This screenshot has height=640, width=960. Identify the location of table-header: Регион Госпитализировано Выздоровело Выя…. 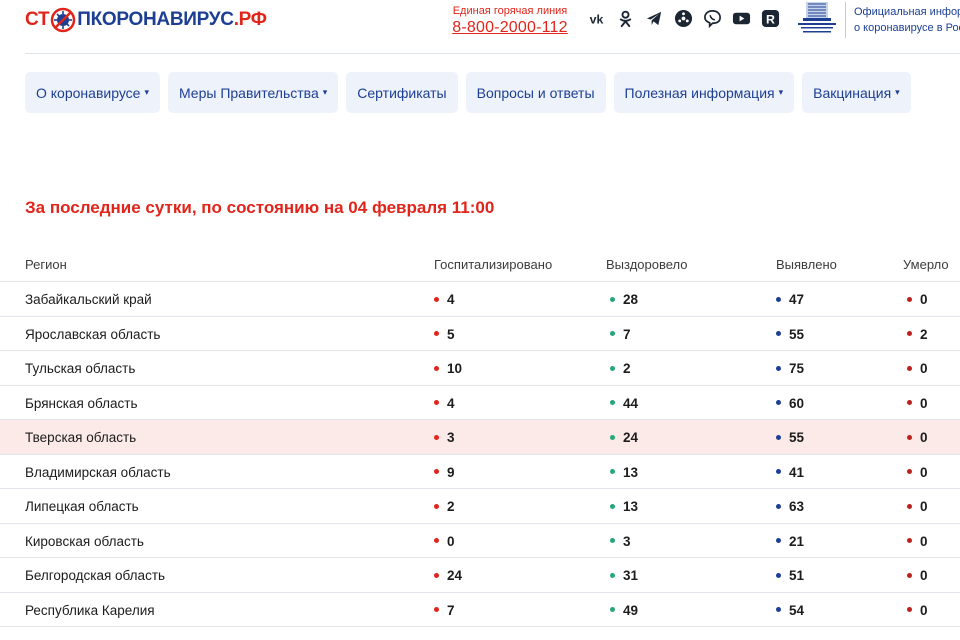
(480, 264).